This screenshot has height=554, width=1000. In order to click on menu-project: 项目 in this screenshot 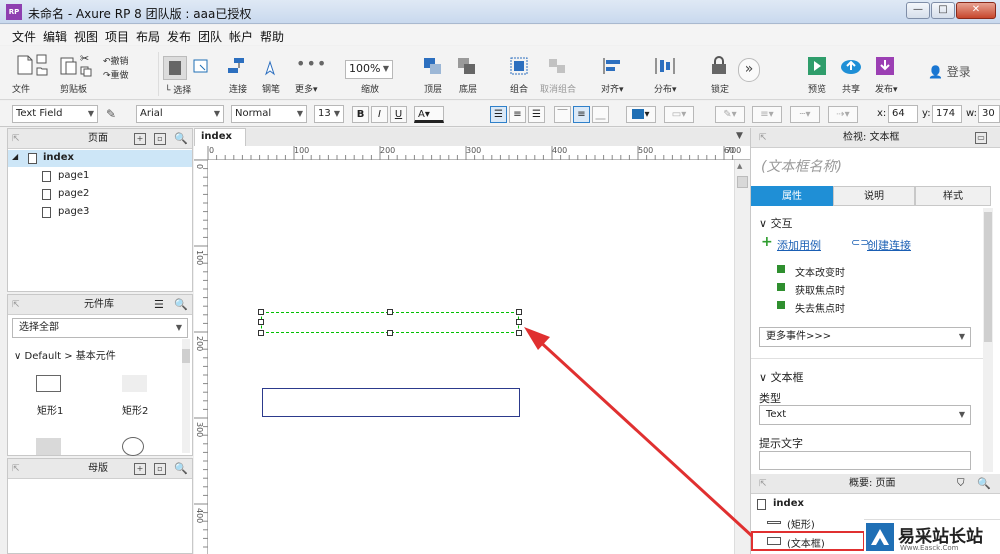, I will do `click(117, 36)`.